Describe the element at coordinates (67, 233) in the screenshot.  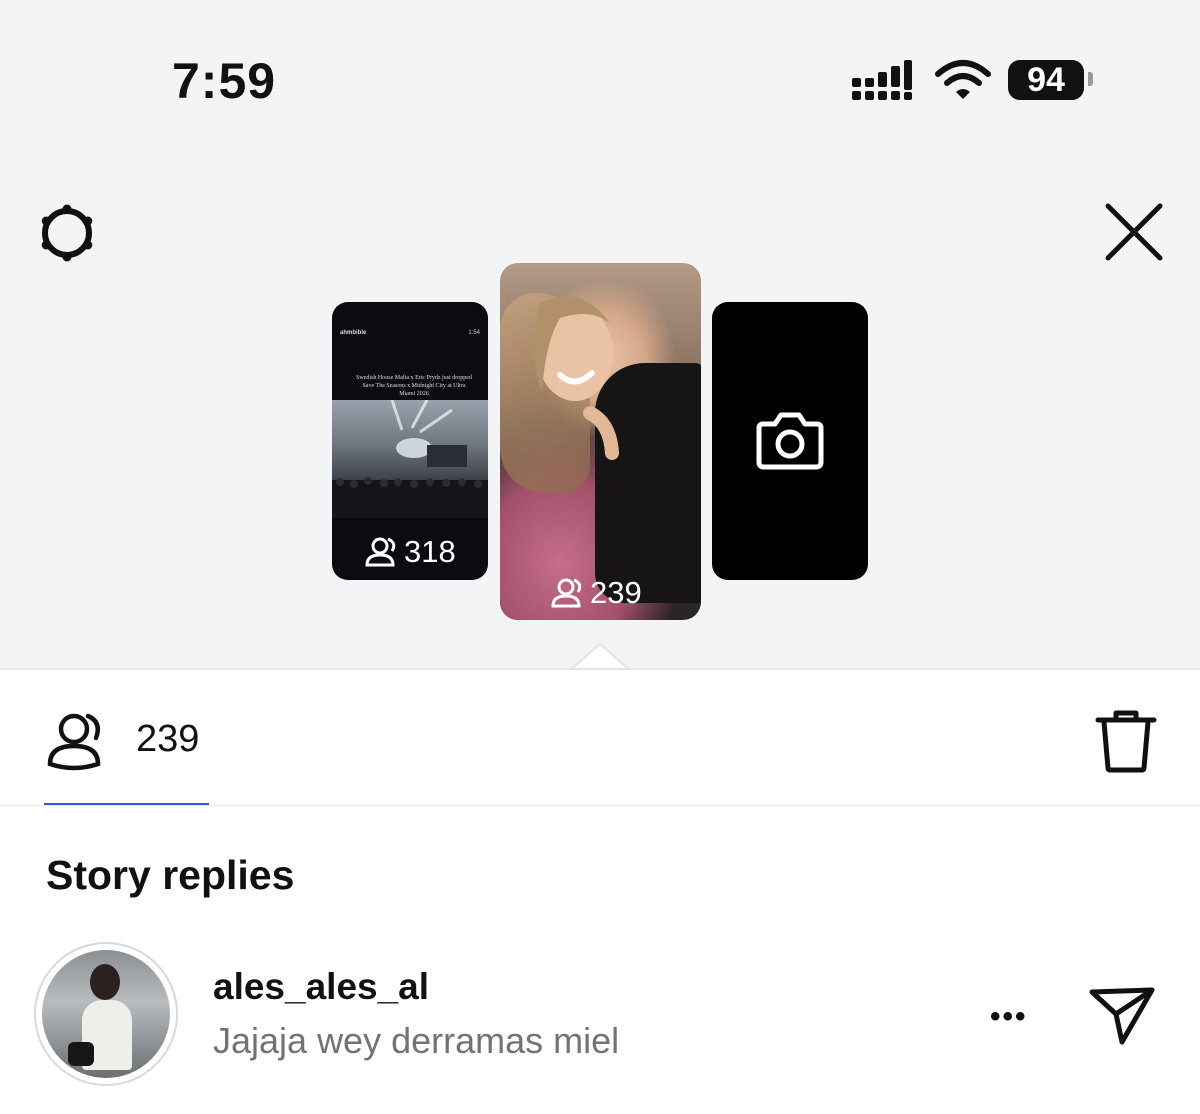
I see `gear-icon` at that location.